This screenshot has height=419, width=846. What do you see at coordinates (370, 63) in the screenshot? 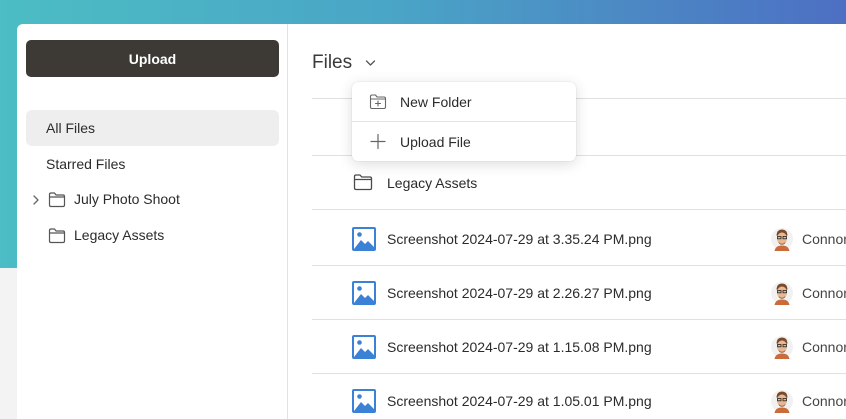
I see `chevron-down-icon` at bounding box center [370, 63].